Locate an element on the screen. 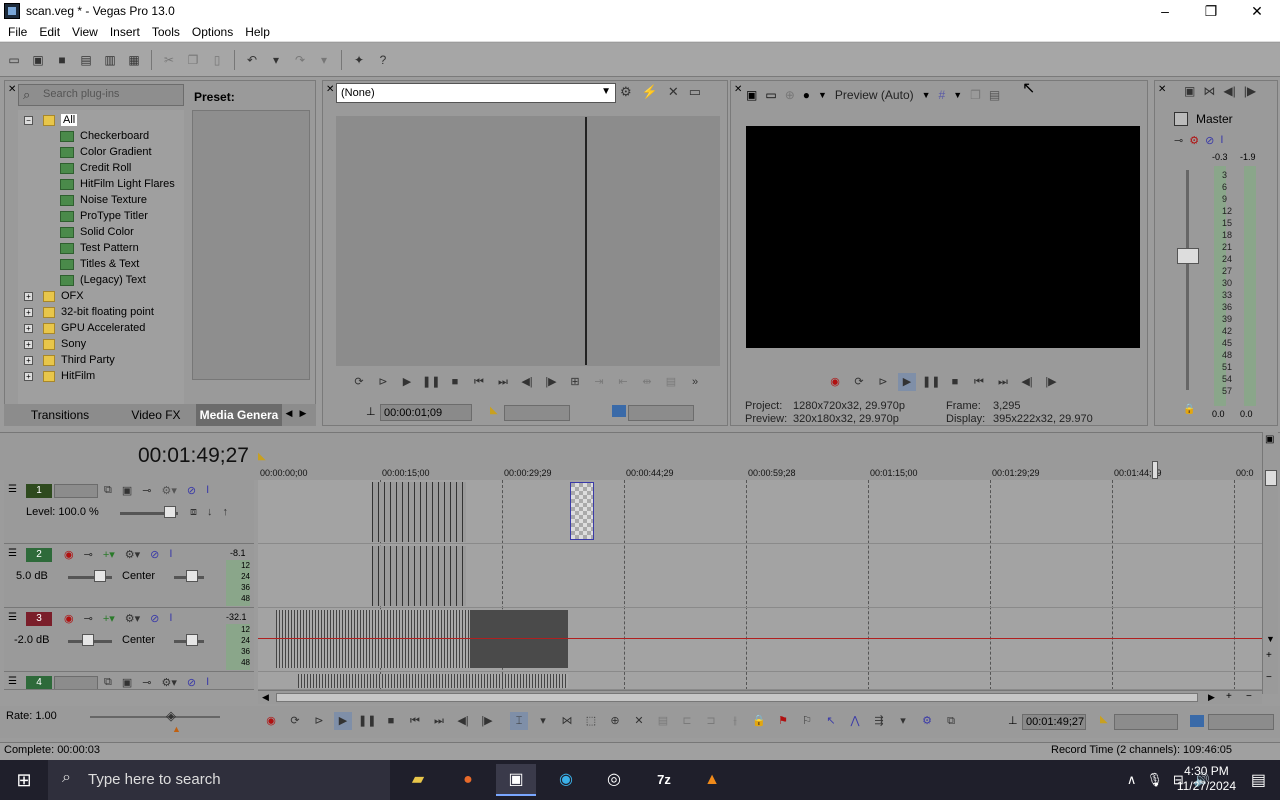  cut-icon: ✂ is located at coordinates (169, 60).